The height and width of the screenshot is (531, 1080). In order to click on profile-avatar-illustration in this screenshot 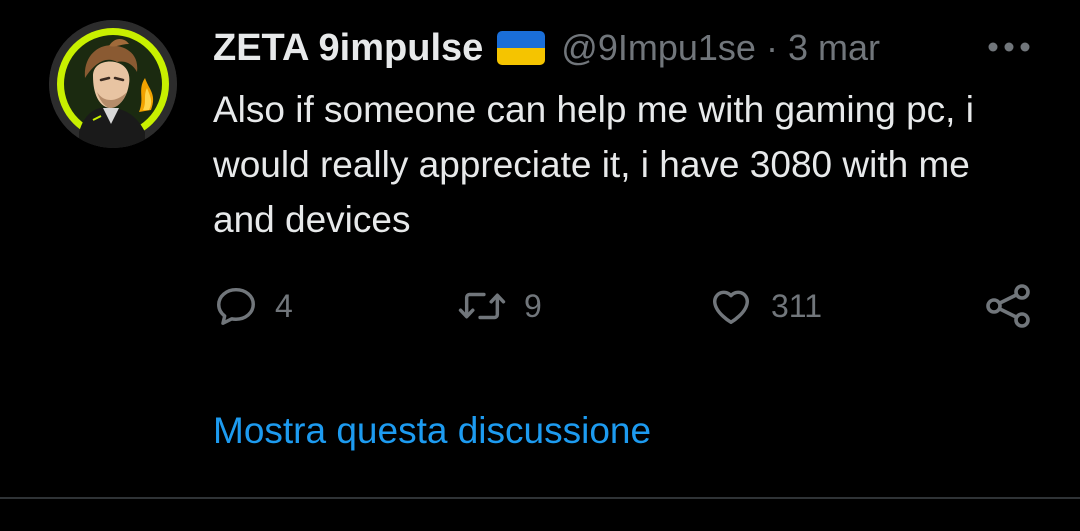, I will do `click(113, 84)`.